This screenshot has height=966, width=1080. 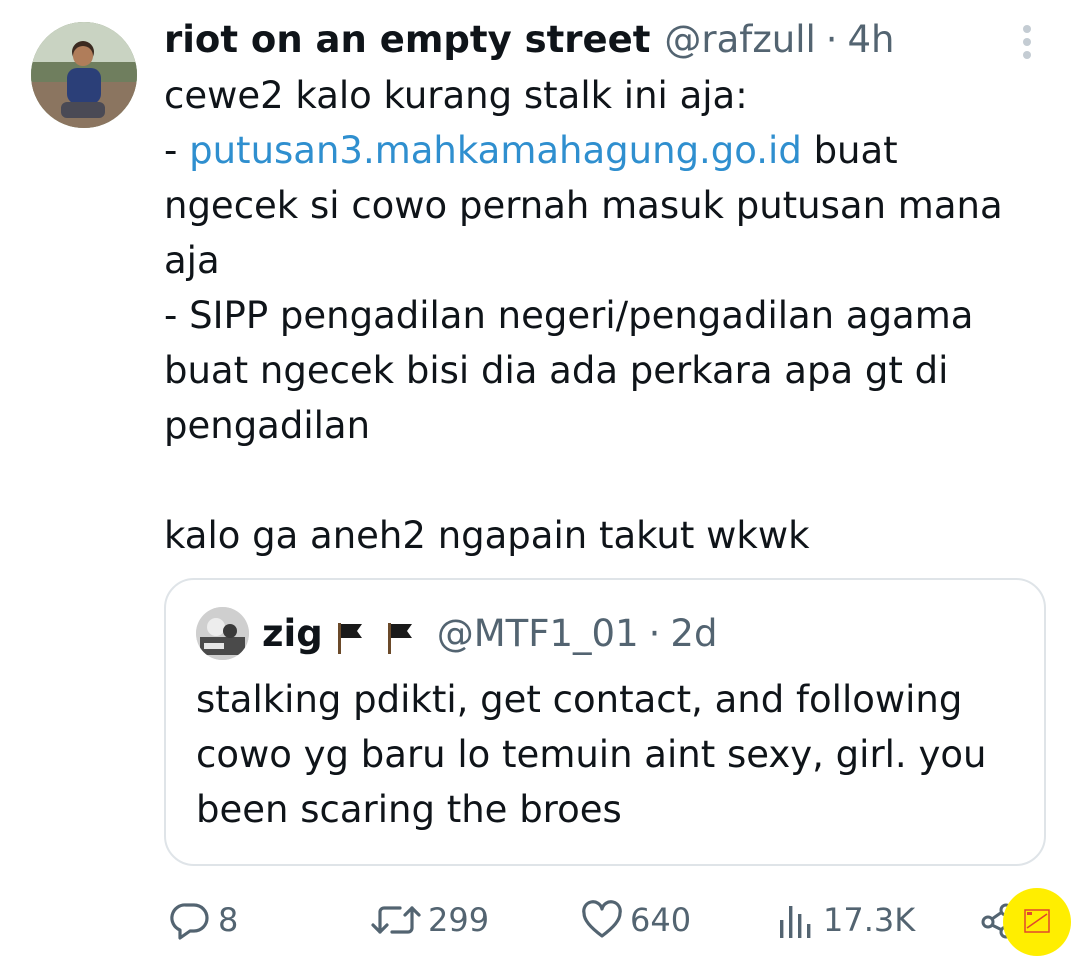 I want to click on like-count: 640, so click(x=661, y=920).